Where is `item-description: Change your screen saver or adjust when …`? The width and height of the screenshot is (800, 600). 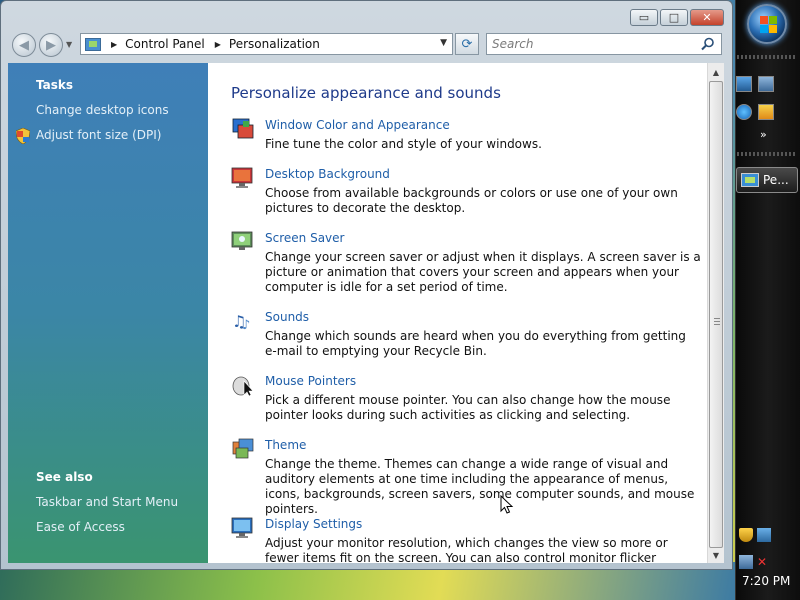
item-description: Change your screen saver or adjust when … is located at coordinates (483, 272).